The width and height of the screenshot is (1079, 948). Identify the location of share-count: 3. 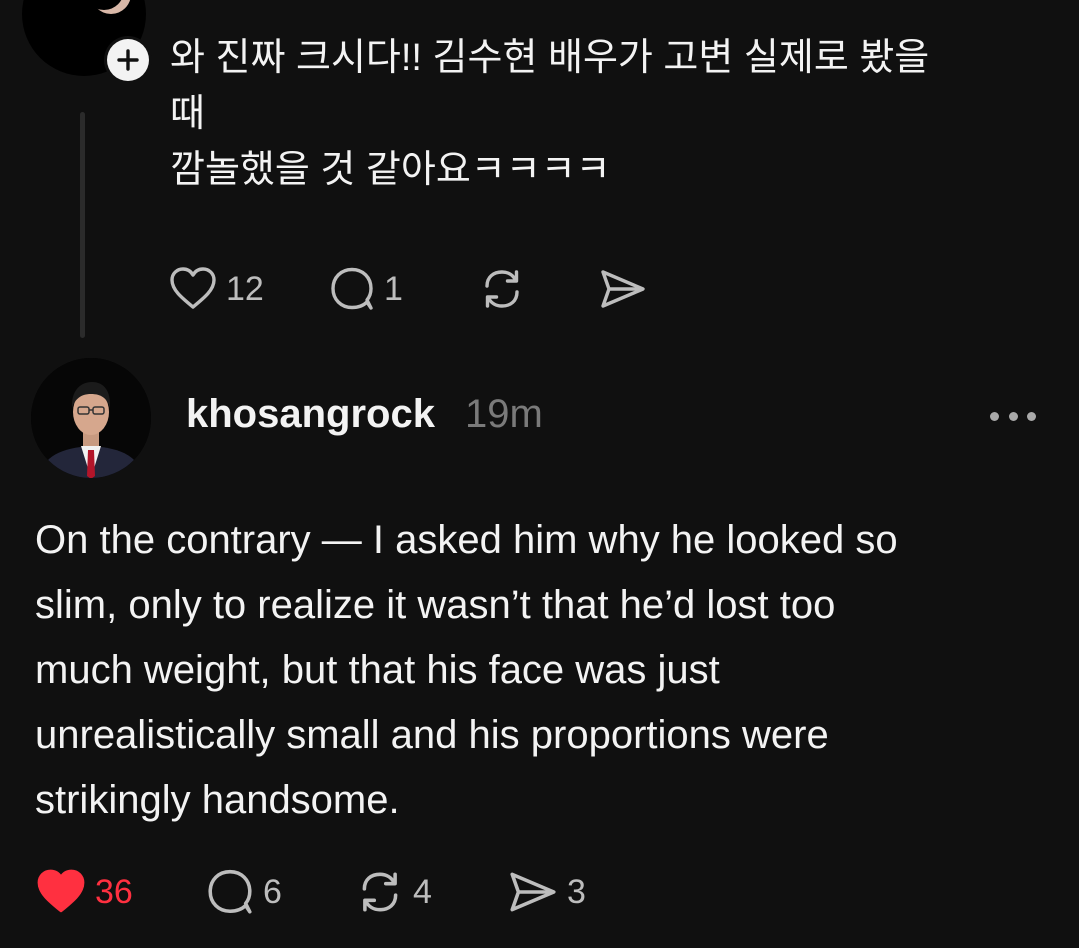
(576, 891).